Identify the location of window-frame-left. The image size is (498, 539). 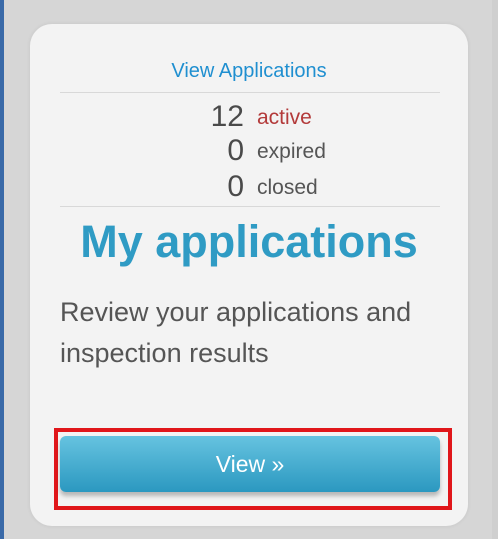
(2, 269).